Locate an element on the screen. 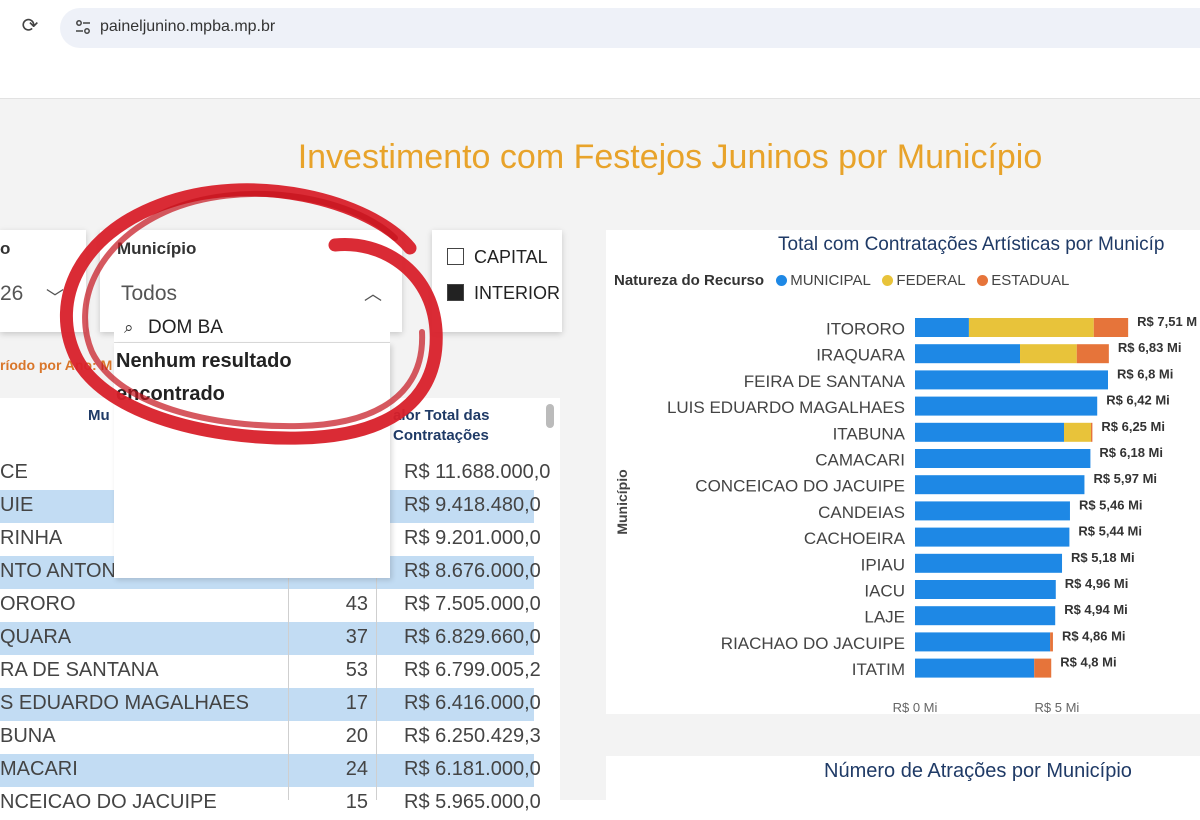 The image size is (1200, 820). cell-count: 15 is located at coordinates (356, 802).